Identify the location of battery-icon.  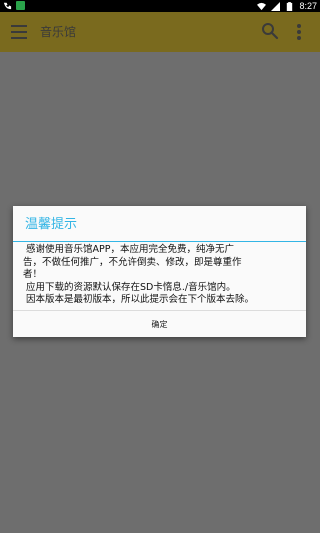
(290, 6).